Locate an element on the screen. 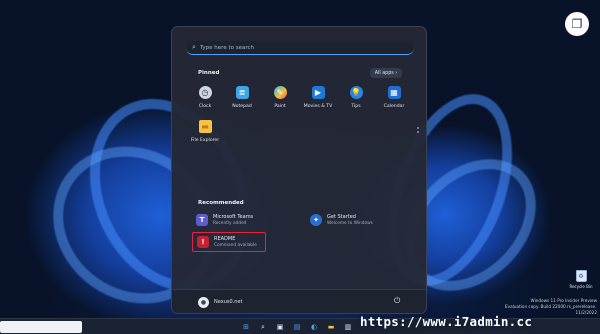 This screenshot has height=334, width=600. site-watermark: https://www.i7admin.cc is located at coordinates (446, 321).